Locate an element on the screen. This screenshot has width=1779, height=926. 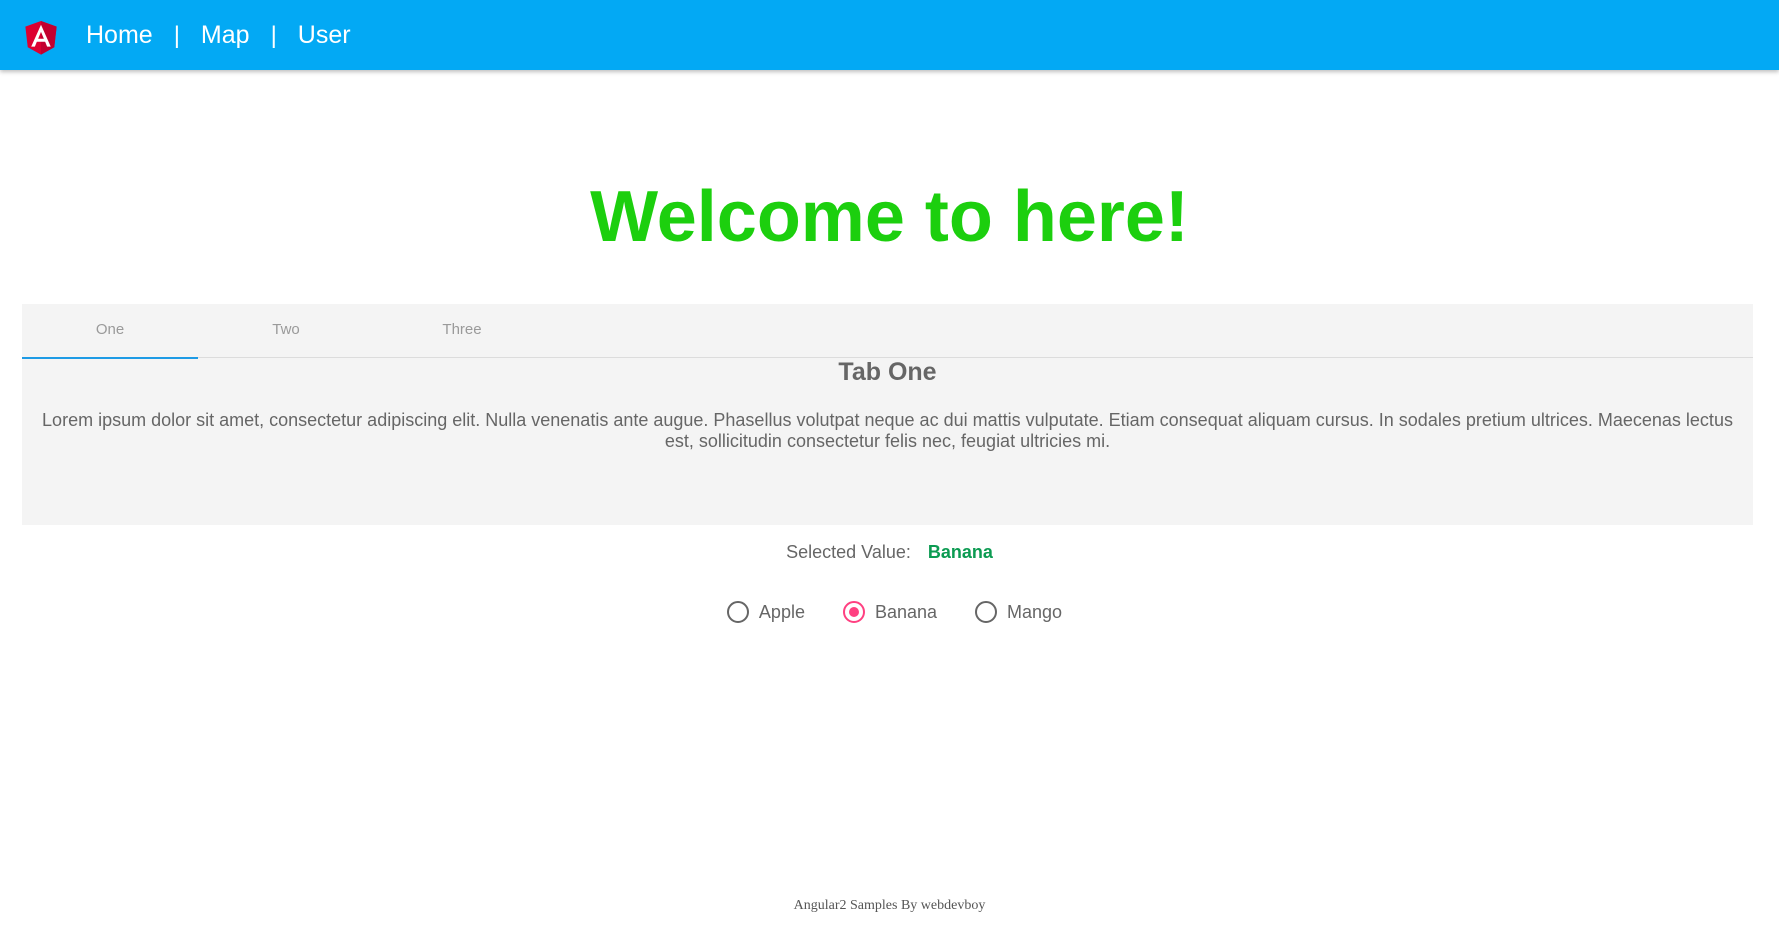
tab-three: Three is located at coordinates (462, 330).